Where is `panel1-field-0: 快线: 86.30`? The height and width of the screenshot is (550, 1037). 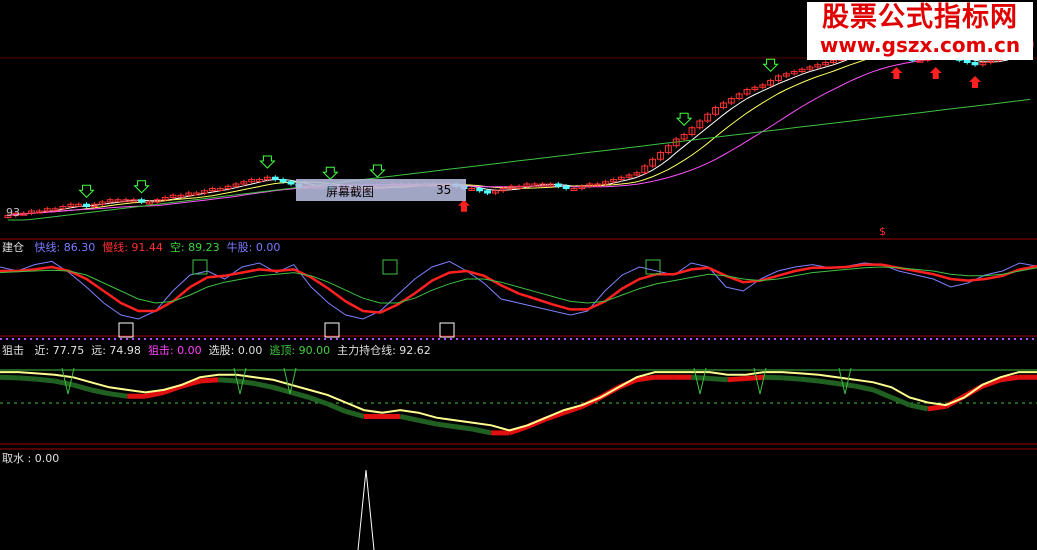
panel1-field-0: 快线: 86.30 is located at coordinates (65, 247).